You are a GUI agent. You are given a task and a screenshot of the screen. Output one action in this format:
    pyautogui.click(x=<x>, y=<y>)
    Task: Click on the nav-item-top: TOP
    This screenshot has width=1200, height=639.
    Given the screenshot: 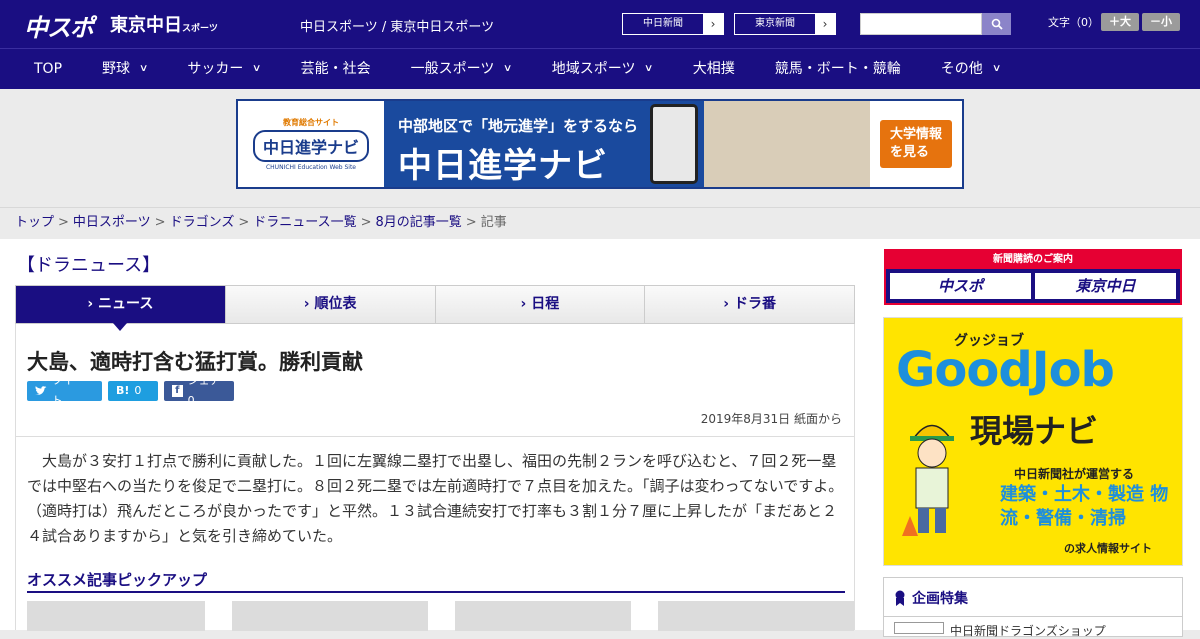 What is the action you would take?
    pyautogui.click(x=48, y=69)
    